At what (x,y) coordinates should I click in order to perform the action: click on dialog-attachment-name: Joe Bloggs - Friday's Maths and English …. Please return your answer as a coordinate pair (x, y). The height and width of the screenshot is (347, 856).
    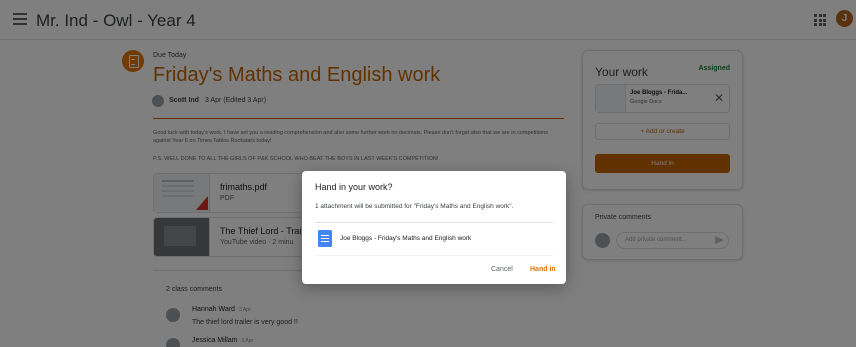
    Looking at the image, I should click on (405, 238).